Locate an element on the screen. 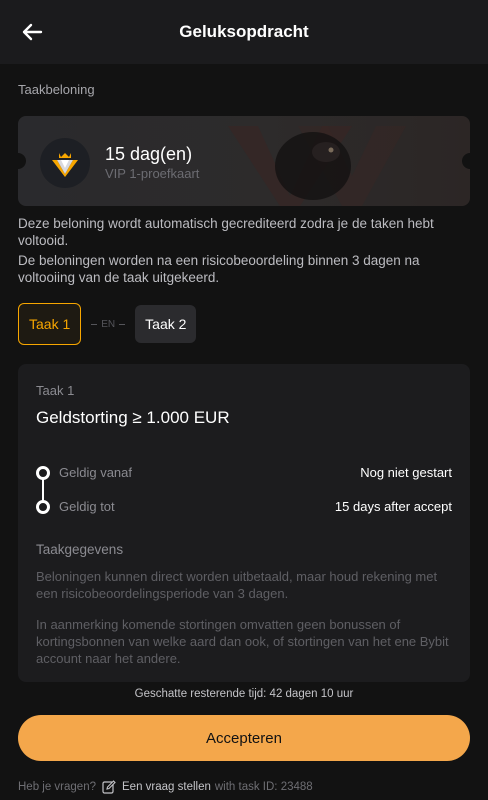 The image size is (488, 800). task-tabs: Taak 1 EN Taak 2 is located at coordinates (107, 324).